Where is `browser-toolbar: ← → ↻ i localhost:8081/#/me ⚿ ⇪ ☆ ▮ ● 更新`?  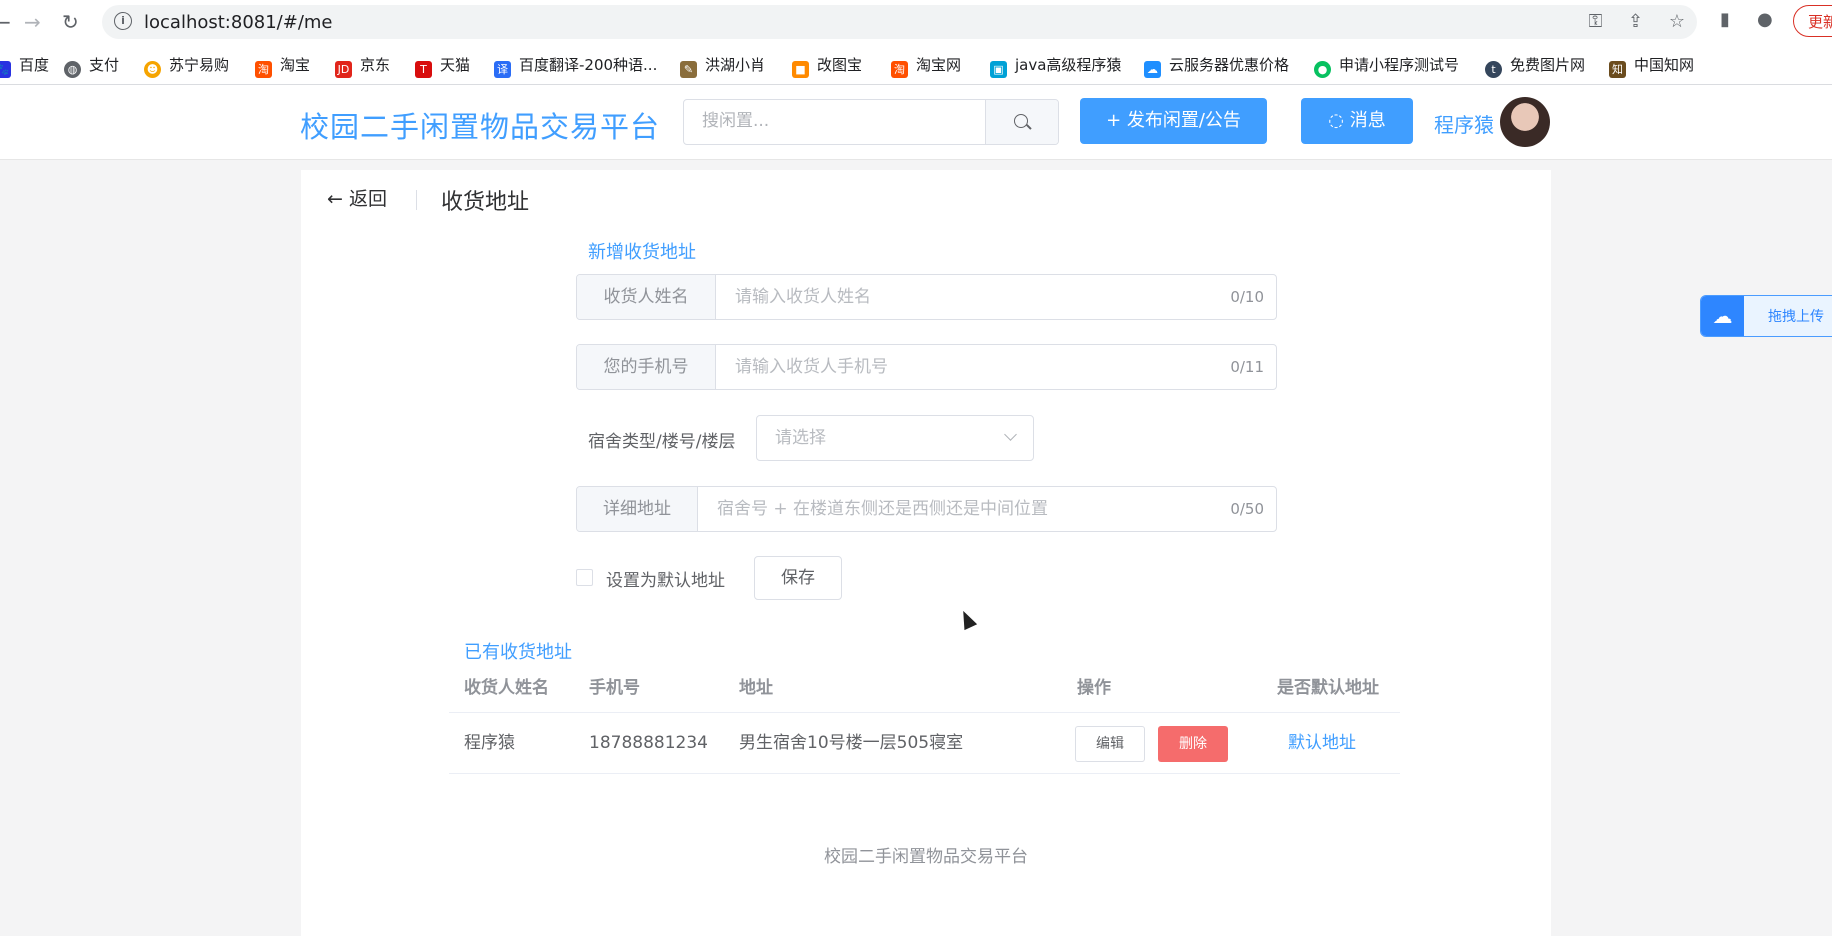
browser-toolbar: ← → ↻ i localhost:8081/#/me ⚿ ⇪ ☆ ▮ ● 更新 is located at coordinates (916, 22).